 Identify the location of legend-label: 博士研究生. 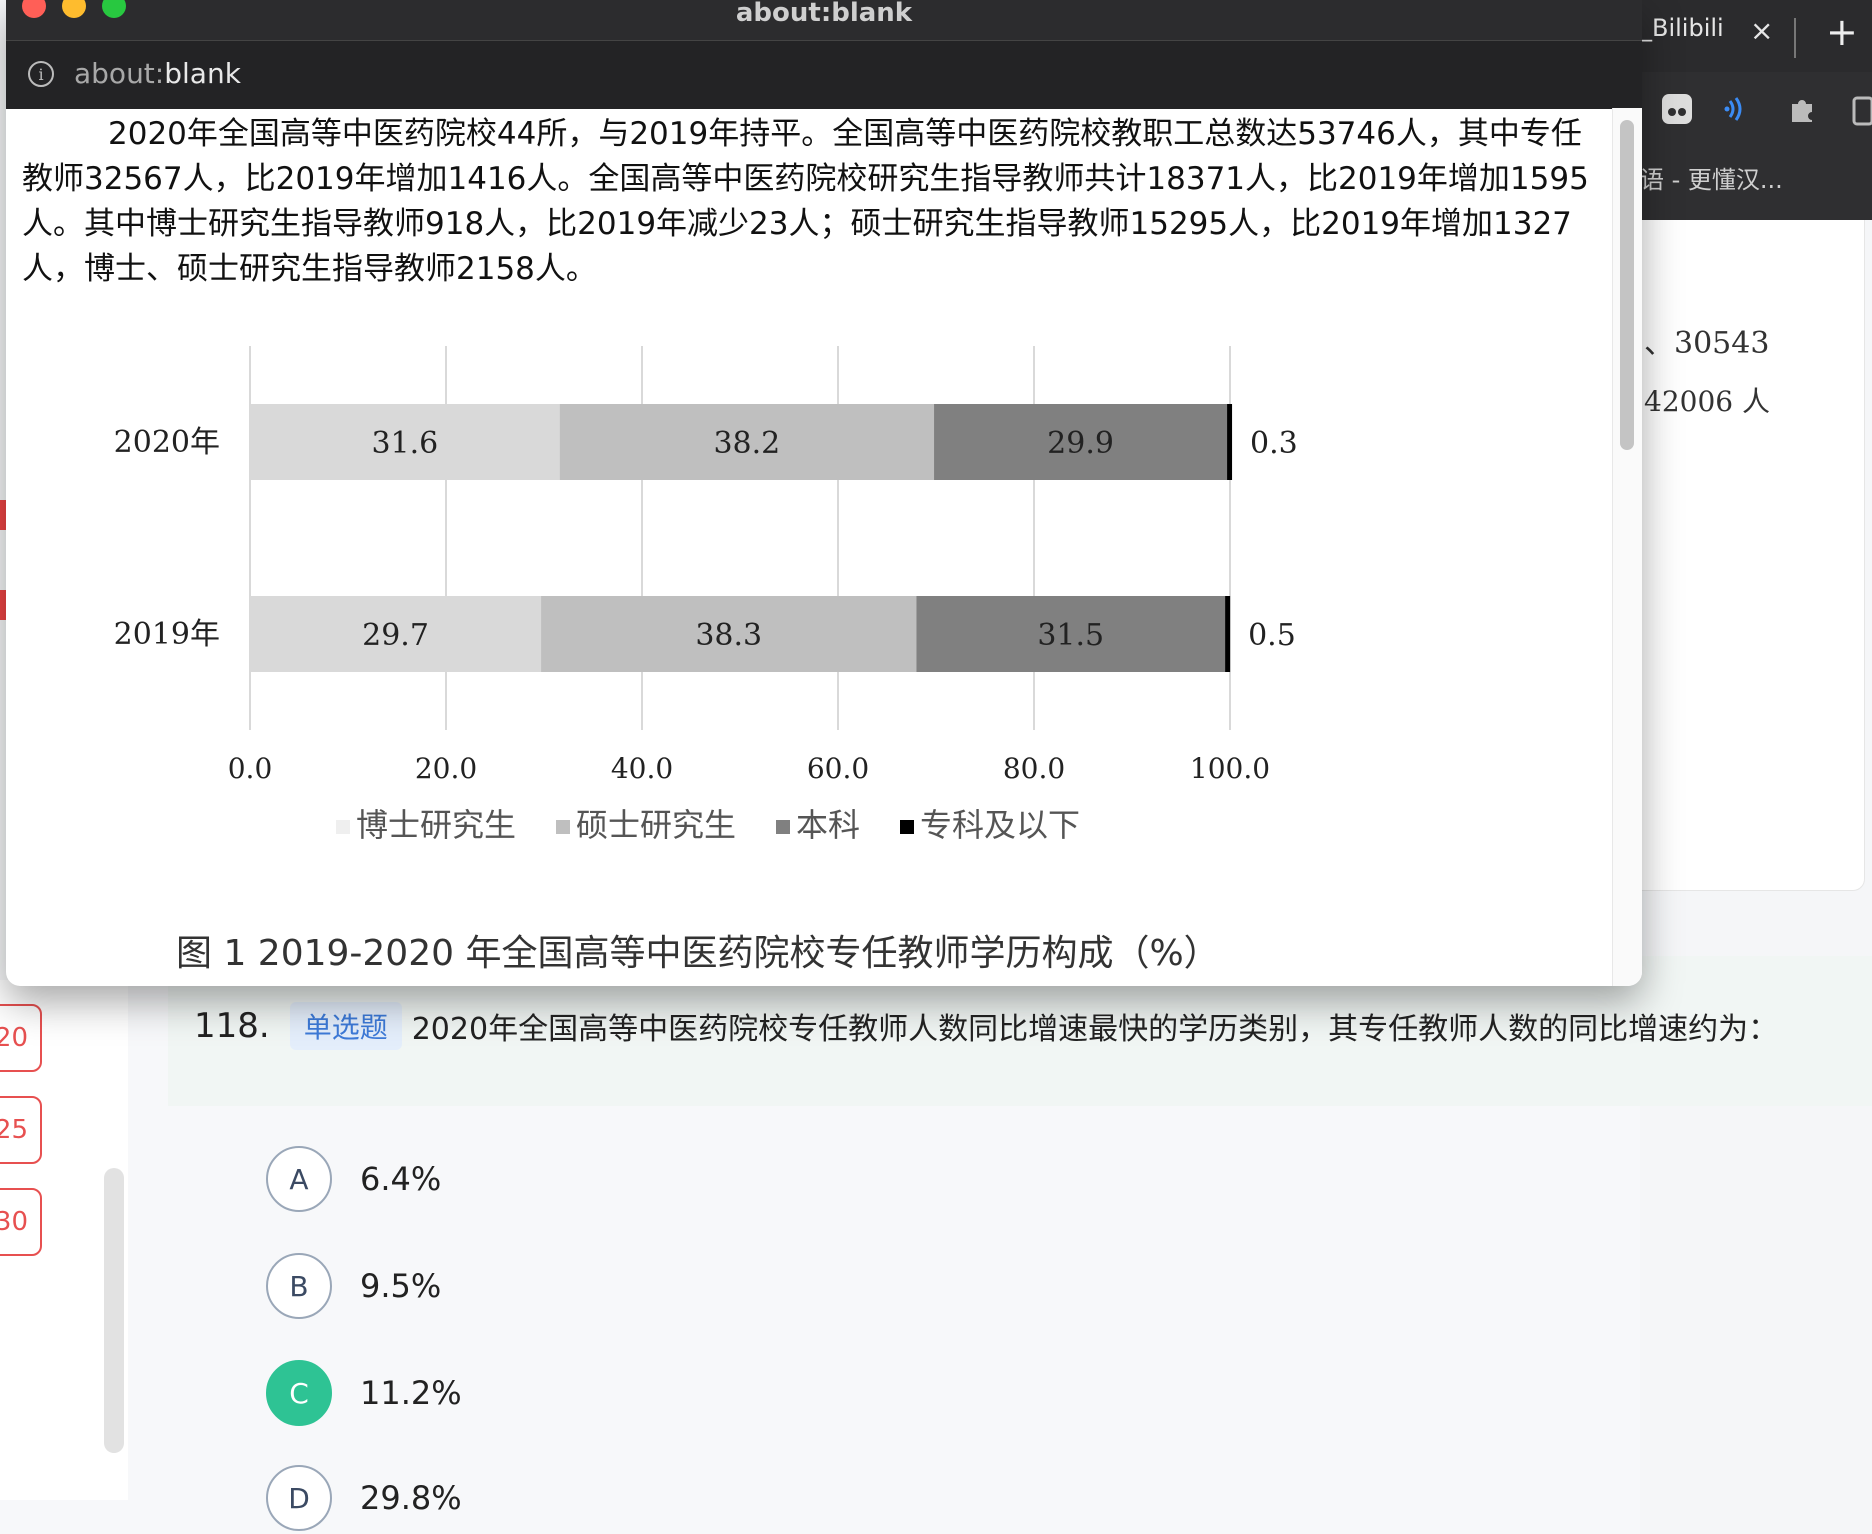
(436, 825).